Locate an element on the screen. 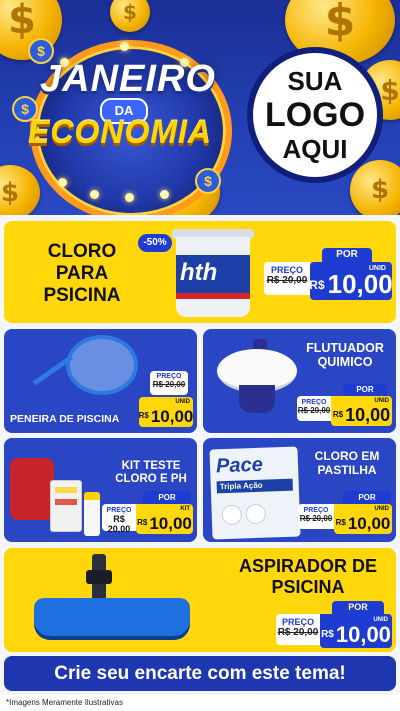  logo-text-3: AQUI is located at coordinates (315, 149).